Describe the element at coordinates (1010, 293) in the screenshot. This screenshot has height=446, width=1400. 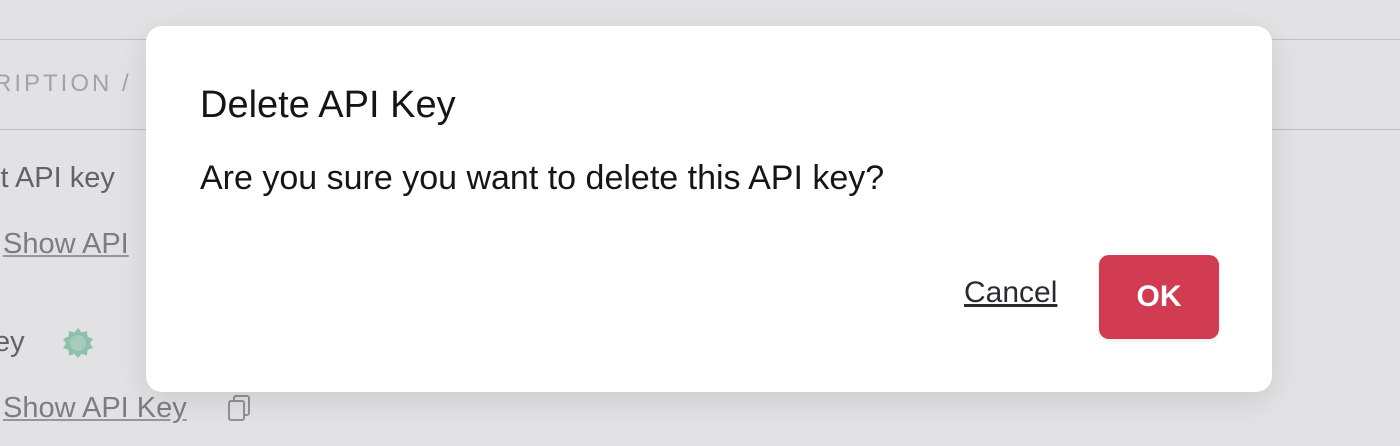
I see `cancel-button: Cancel` at that location.